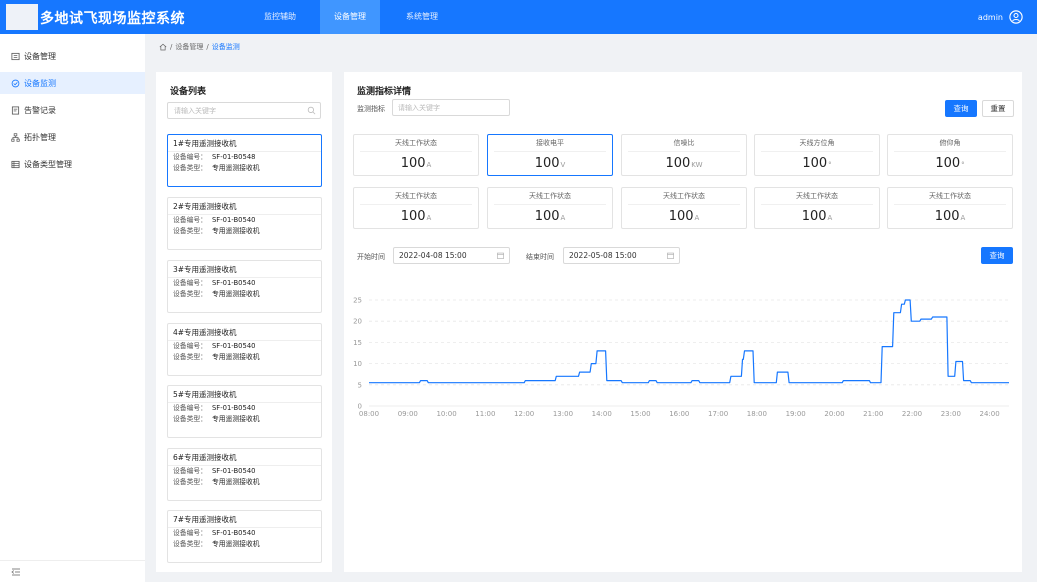  Describe the element at coordinates (244, 269) in the screenshot. I see `device-name: 3#专用遥测接收机` at that location.